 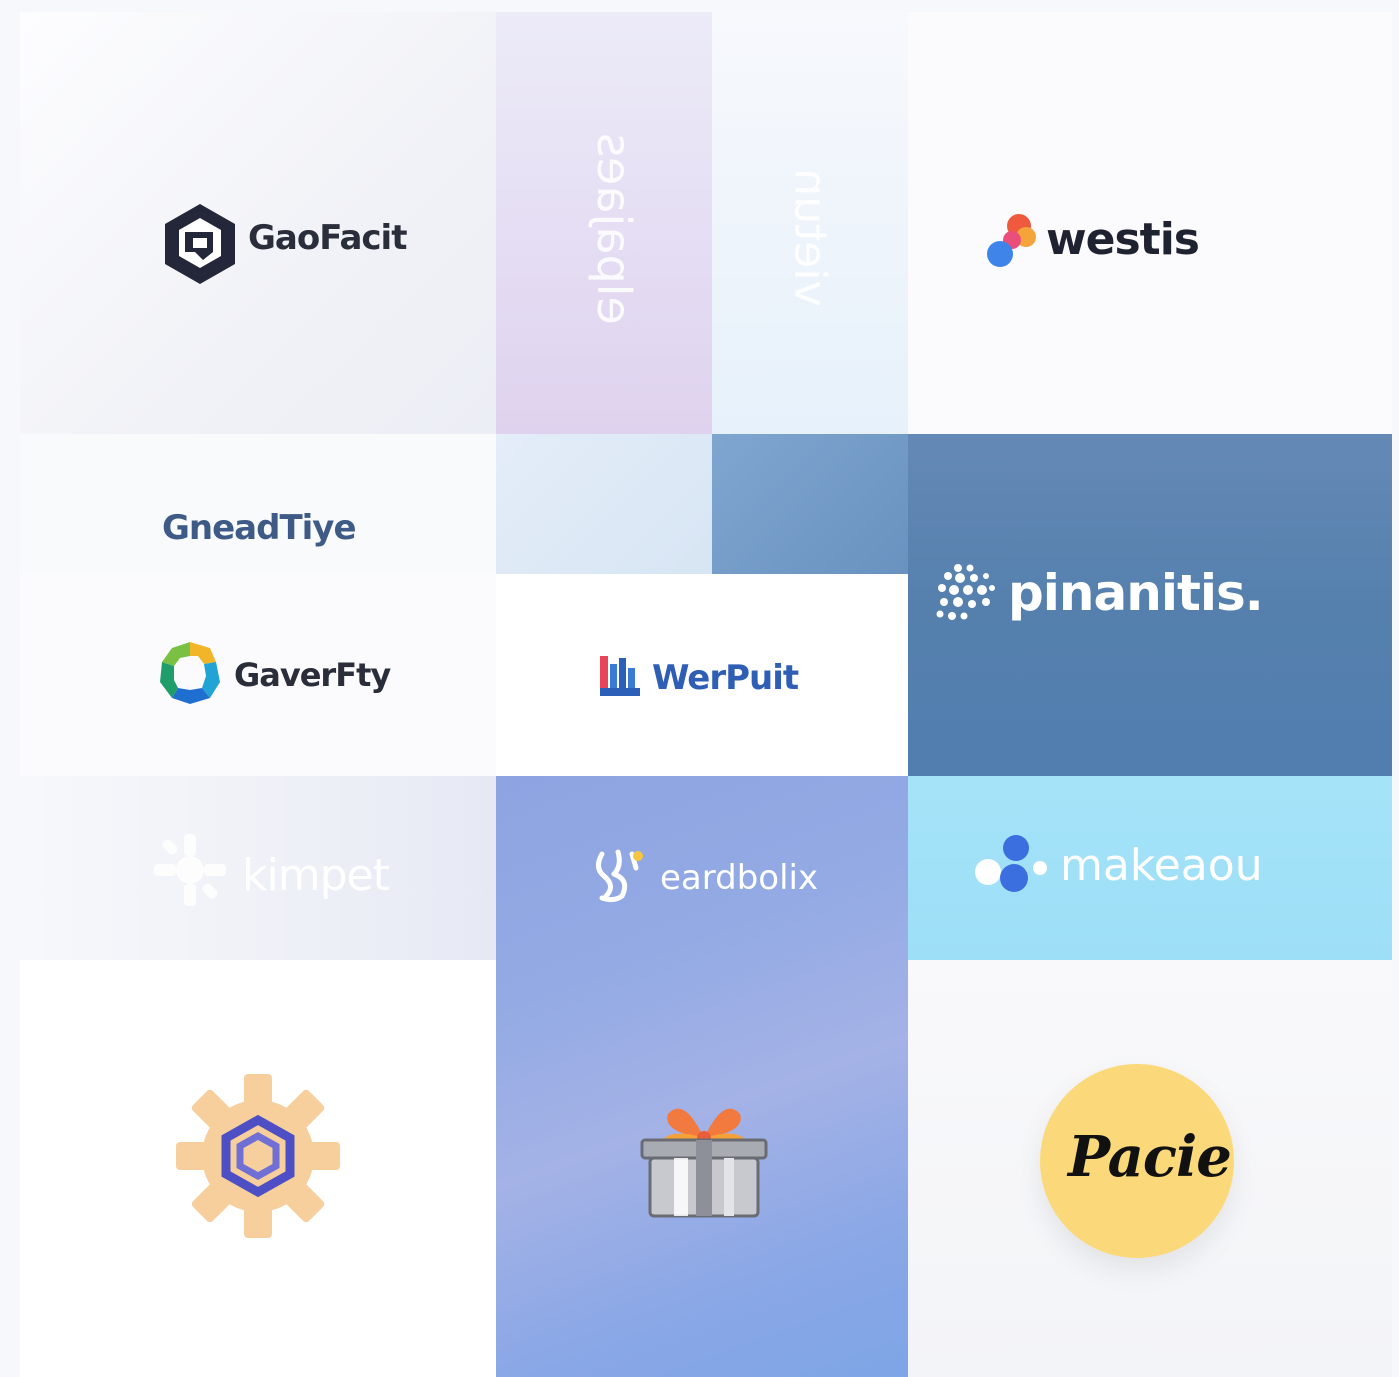 What do you see at coordinates (620, 676) in the screenshot?
I see `bars-logo-icon` at bounding box center [620, 676].